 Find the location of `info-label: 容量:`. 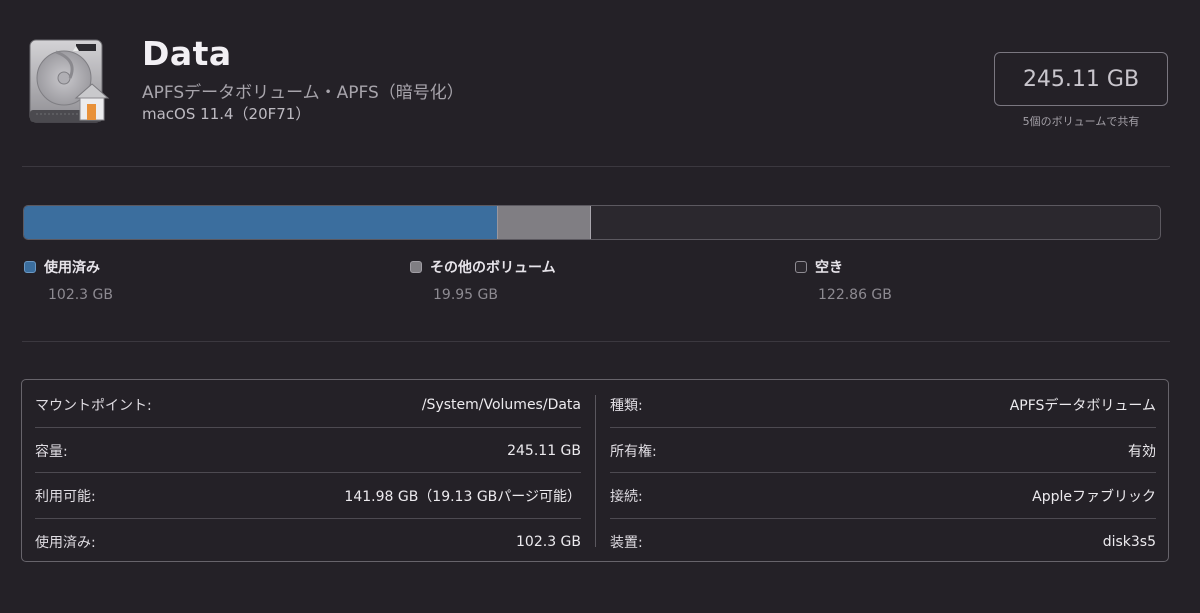

info-label: 容量: is located at coordinates (51, 451).